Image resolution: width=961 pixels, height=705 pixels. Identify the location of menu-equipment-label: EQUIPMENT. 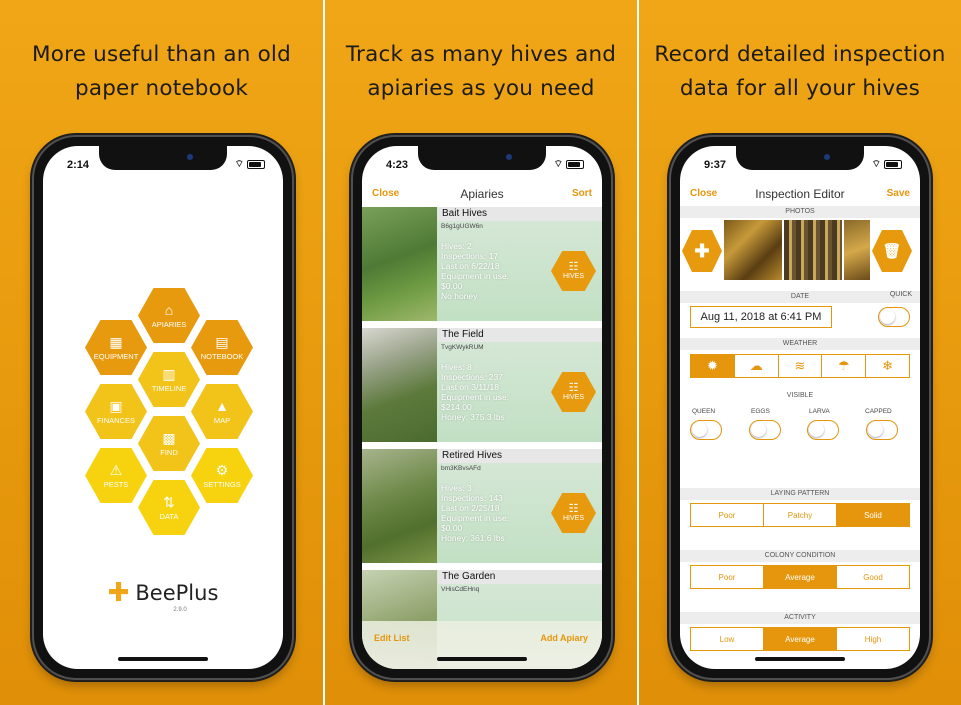
(116, 356).